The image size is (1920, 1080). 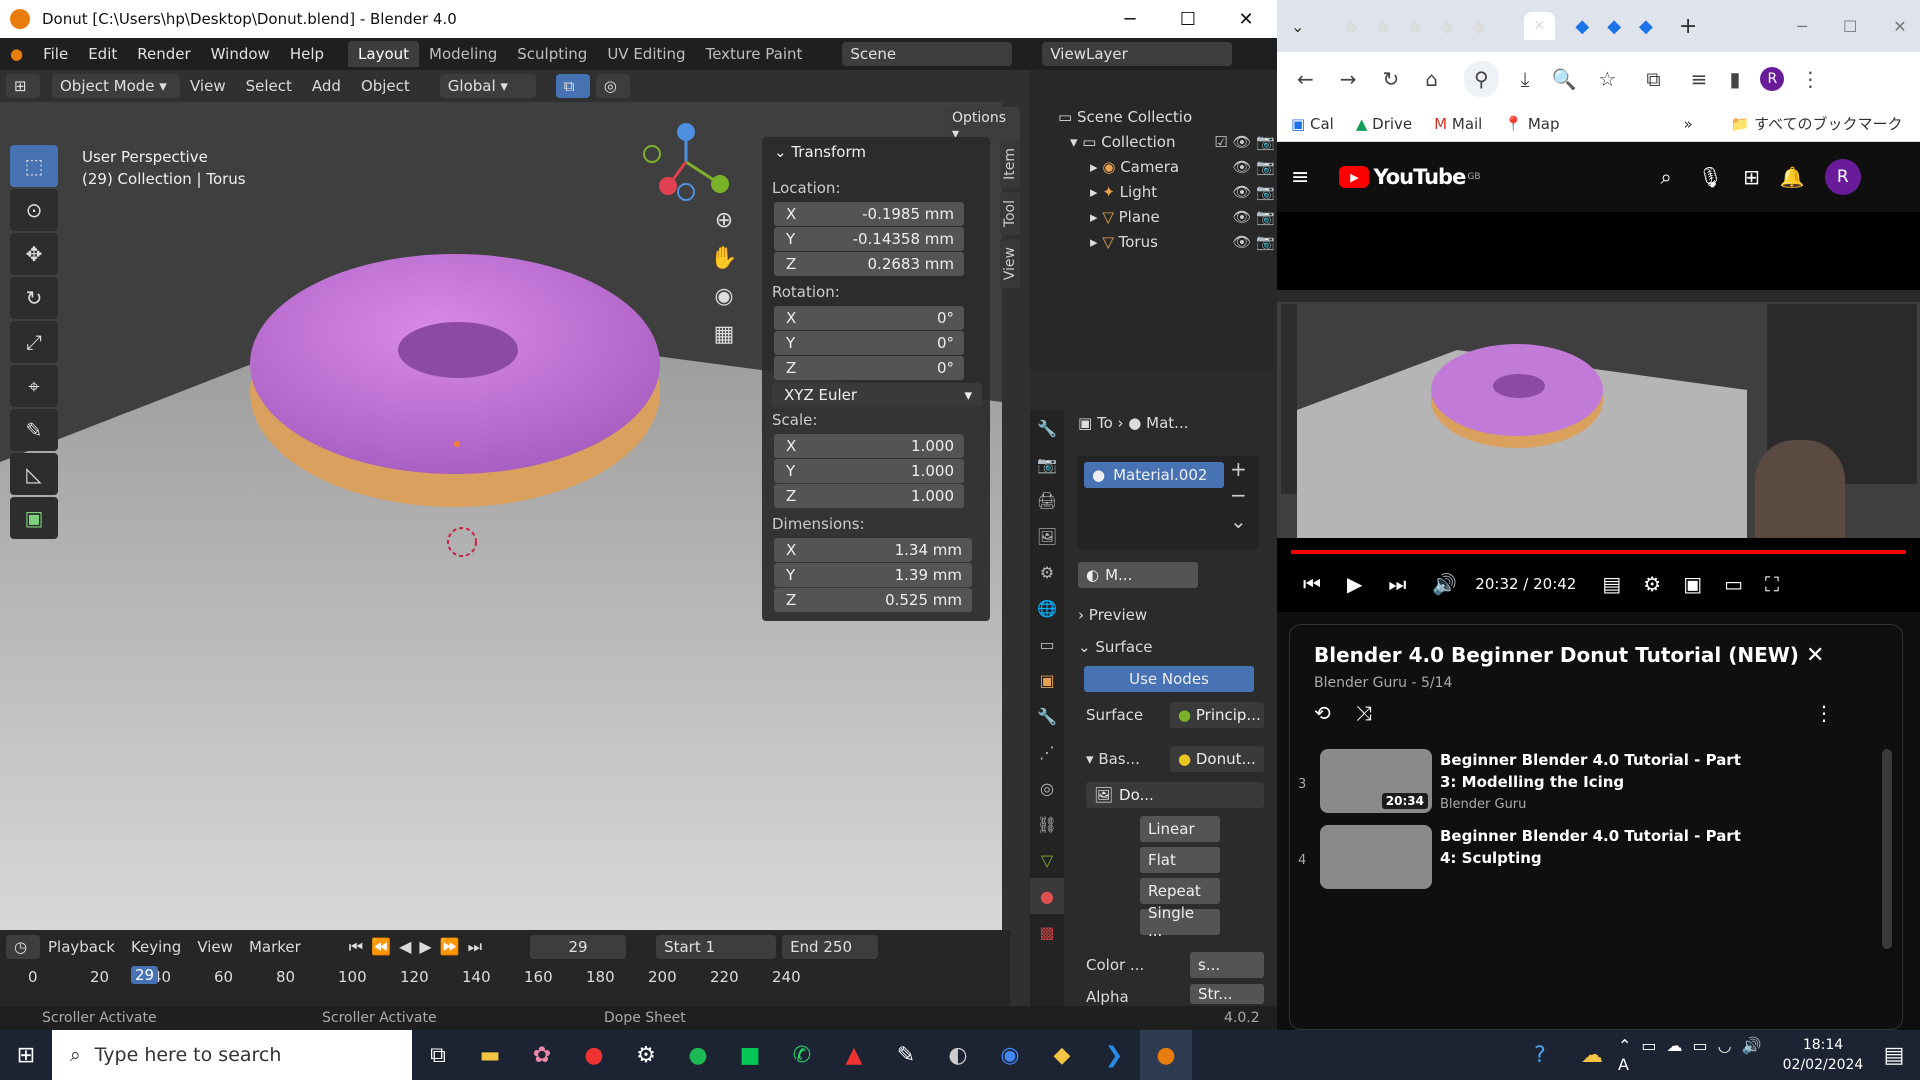 I want to click on pan-hand-icon: ✋, so click(x=724, y=259).